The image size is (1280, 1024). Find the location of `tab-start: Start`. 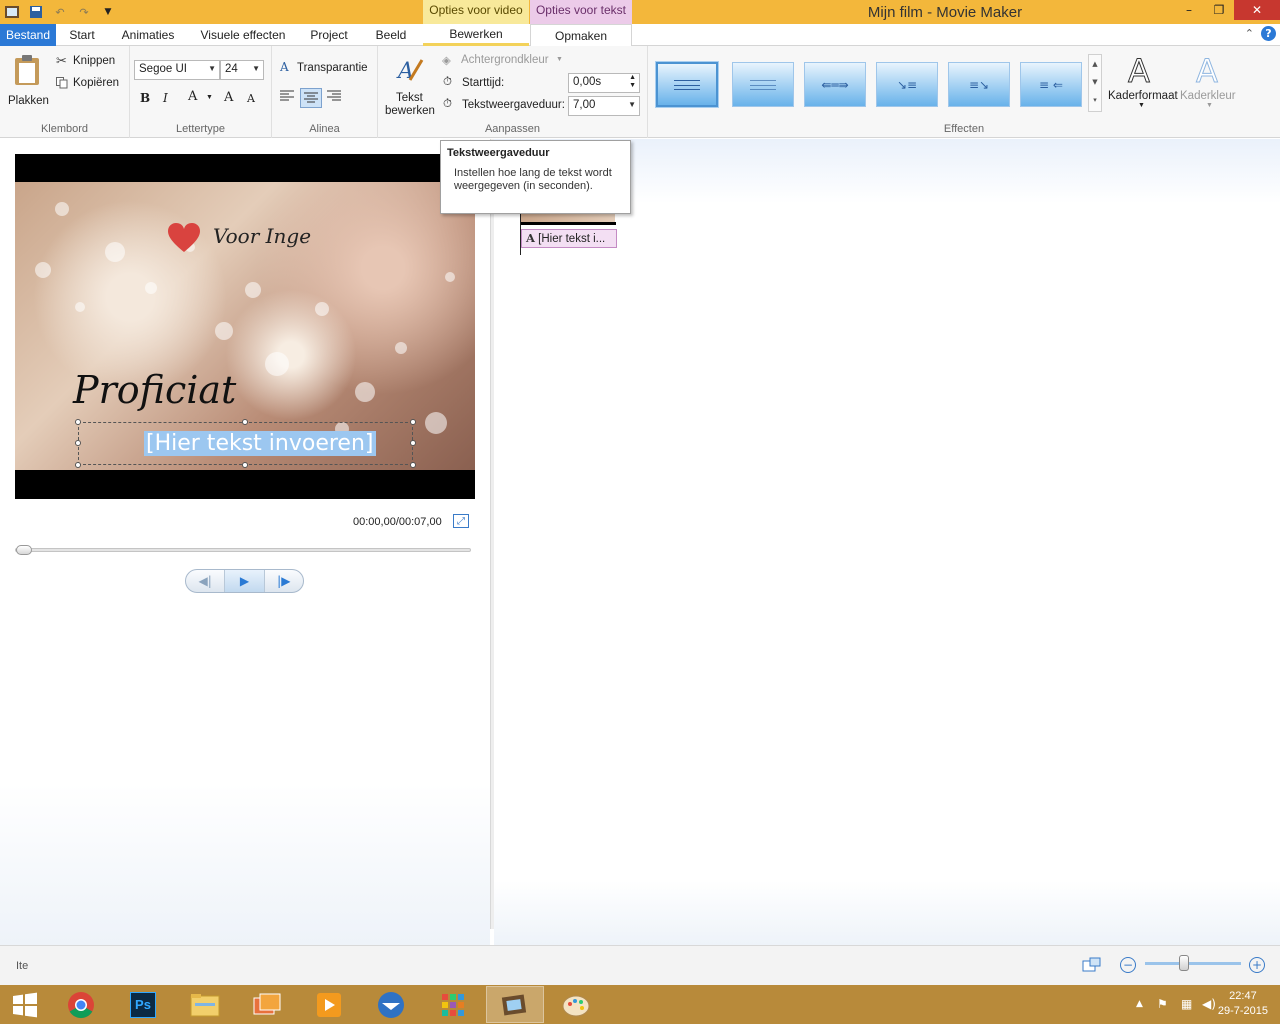

tab-start: Start is located at coordinates (82, 35).